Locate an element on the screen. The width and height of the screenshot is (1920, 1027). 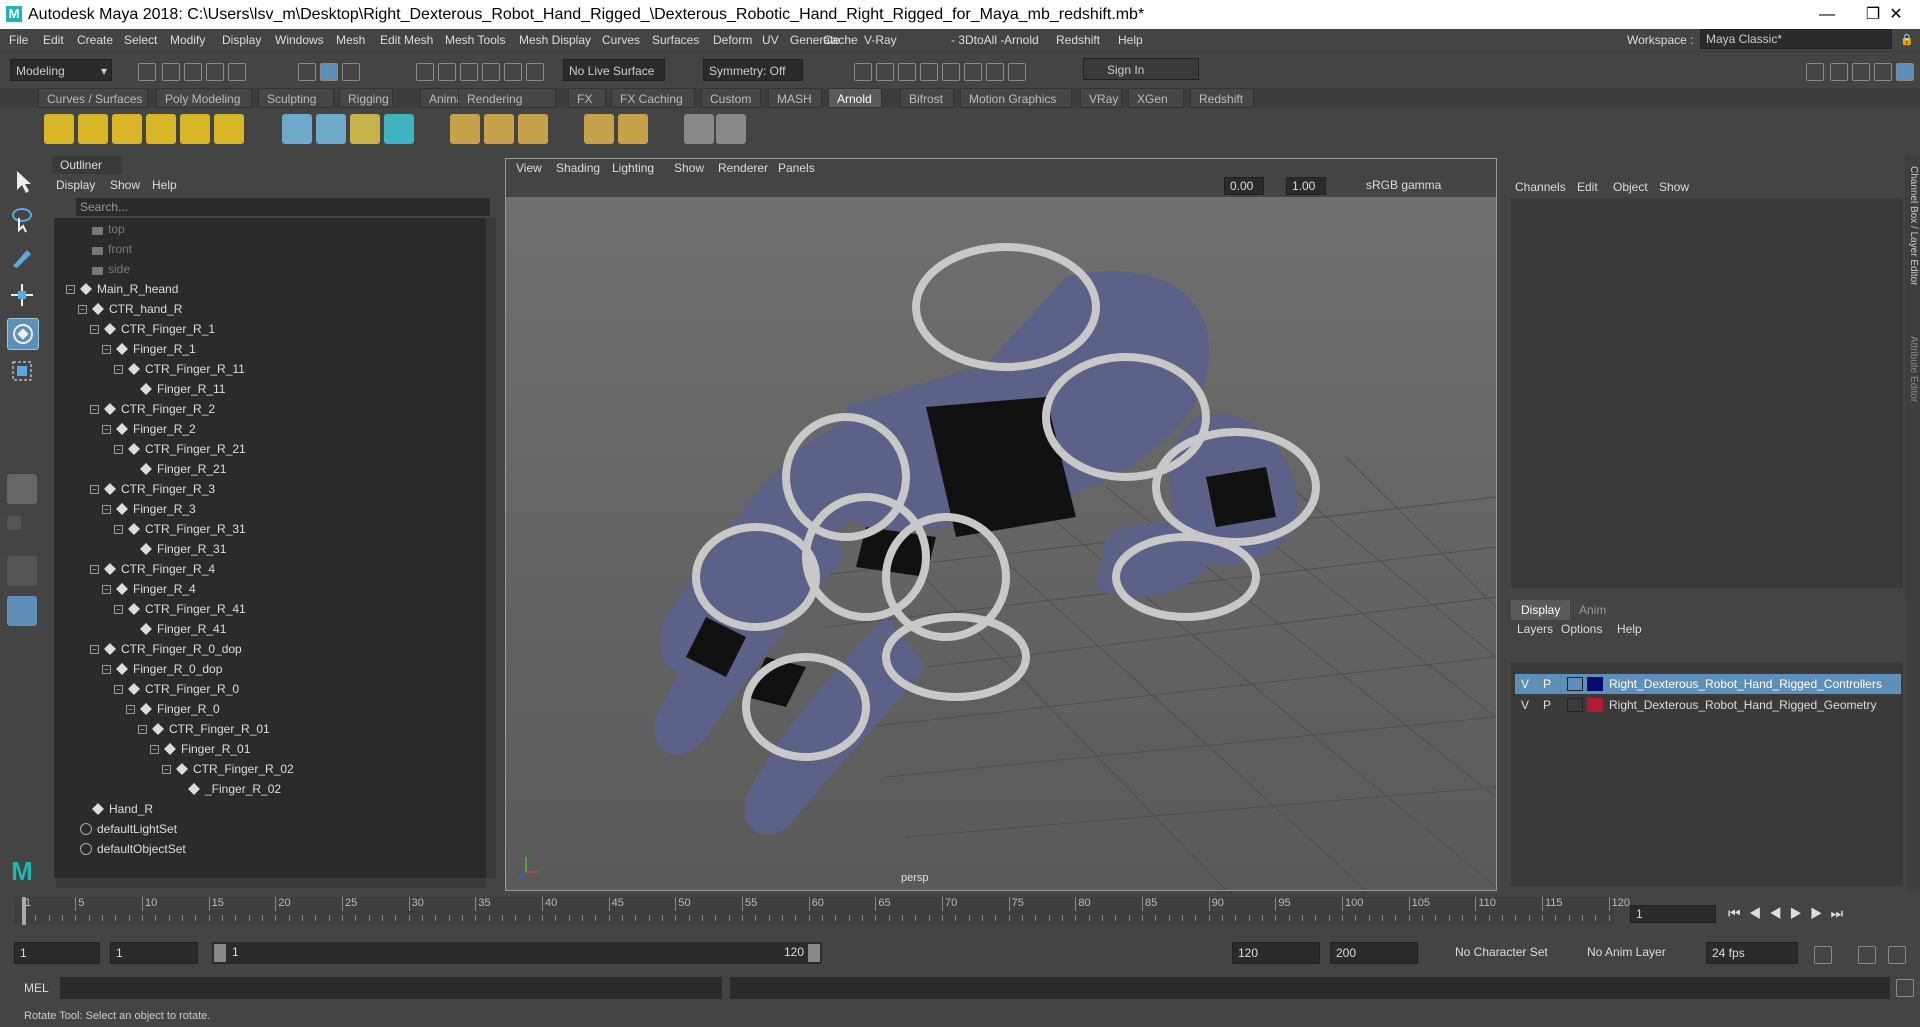
layer-menu-help: Help is located at coordinates (1629, 629).